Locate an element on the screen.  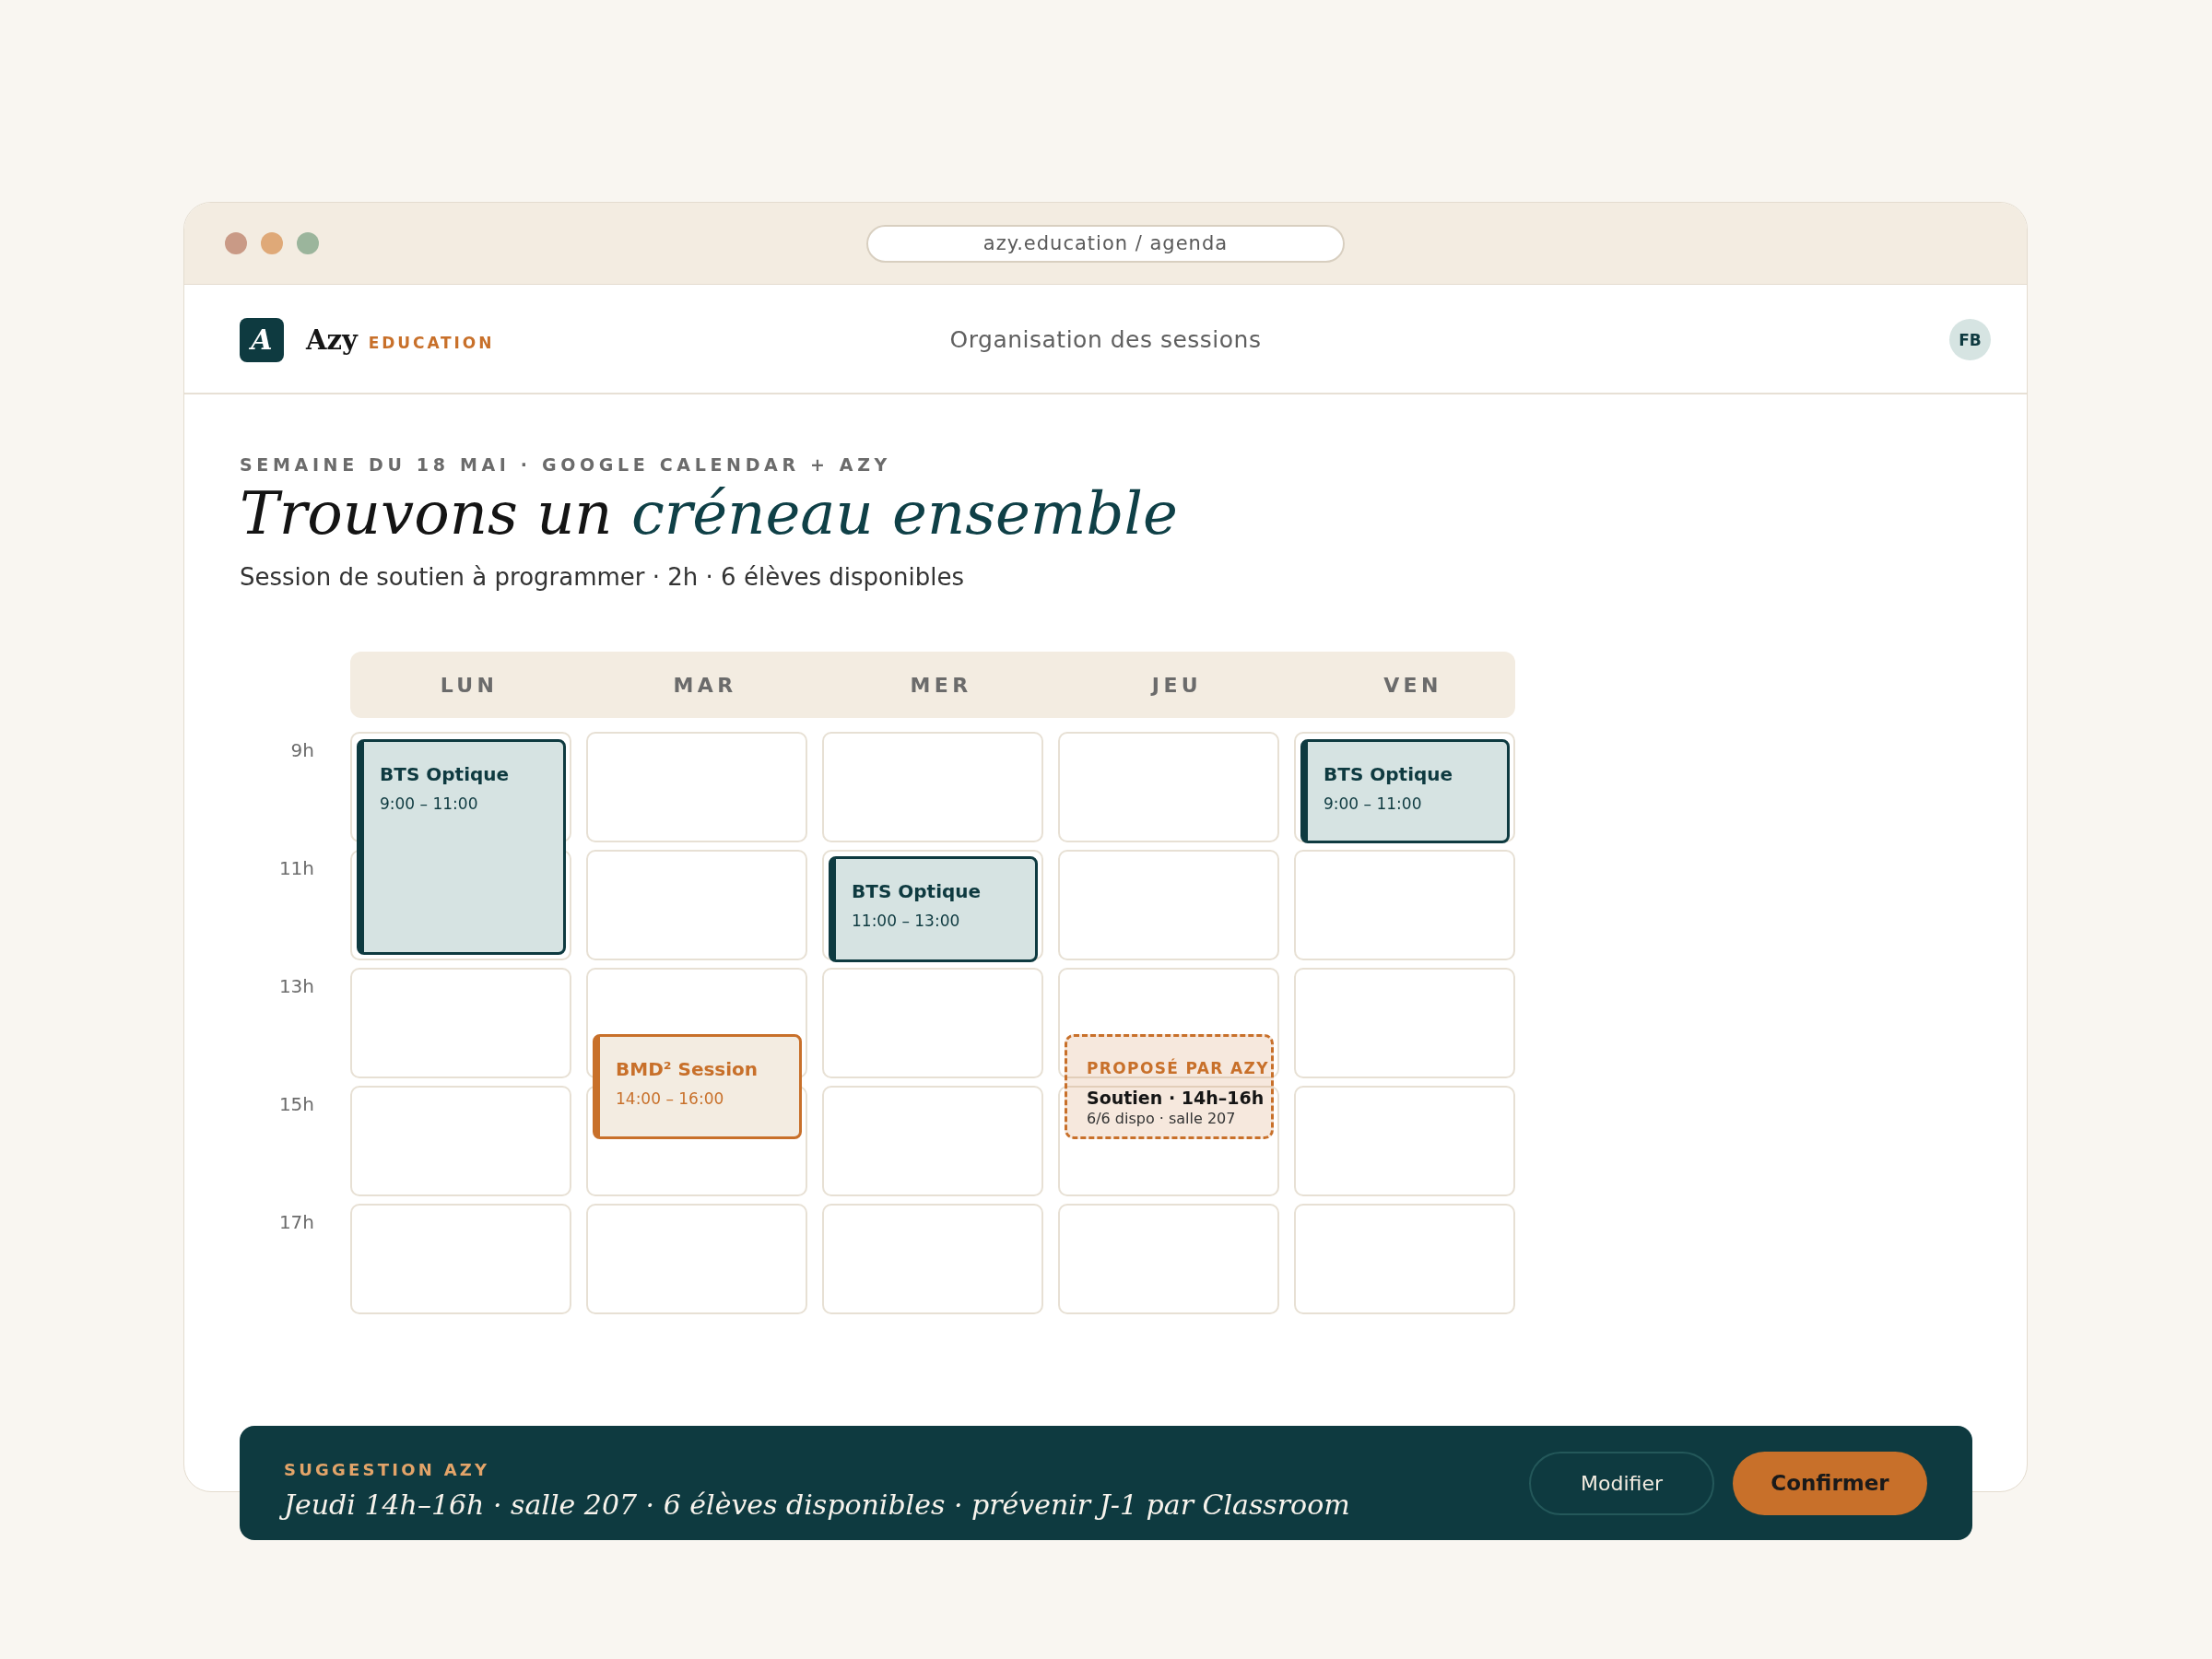
proposal-title: Soutien · 14h–16h is located at coordinates (1176, 1098).